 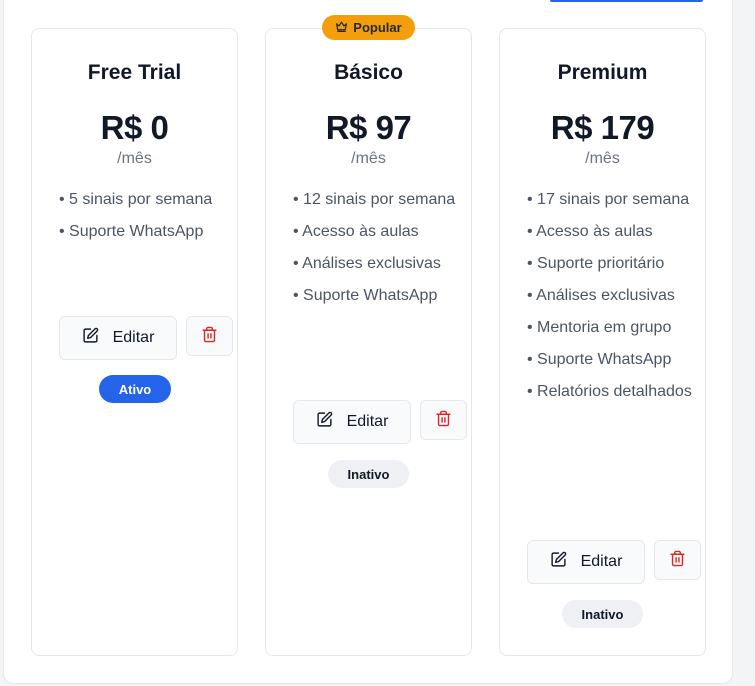 What do you see at coordinates (368, 72) in the screenshot?
I see `plan-name: Básico` at bounding box center [368, 72].